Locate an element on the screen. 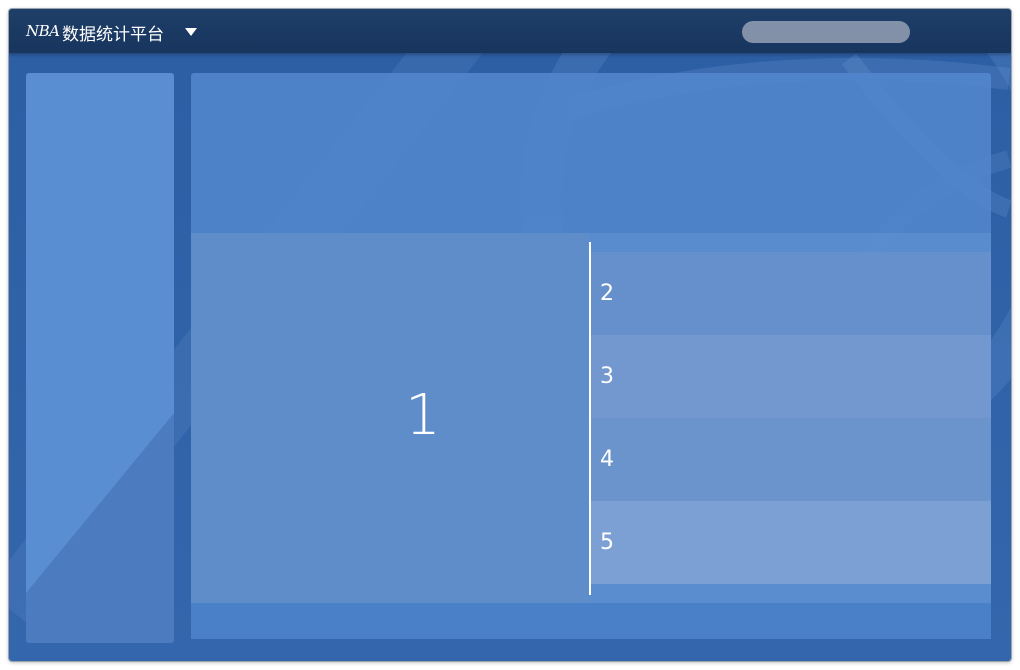 This screenshot has width=1020, height=670. footer-strip is located at coordinates (591, 621).